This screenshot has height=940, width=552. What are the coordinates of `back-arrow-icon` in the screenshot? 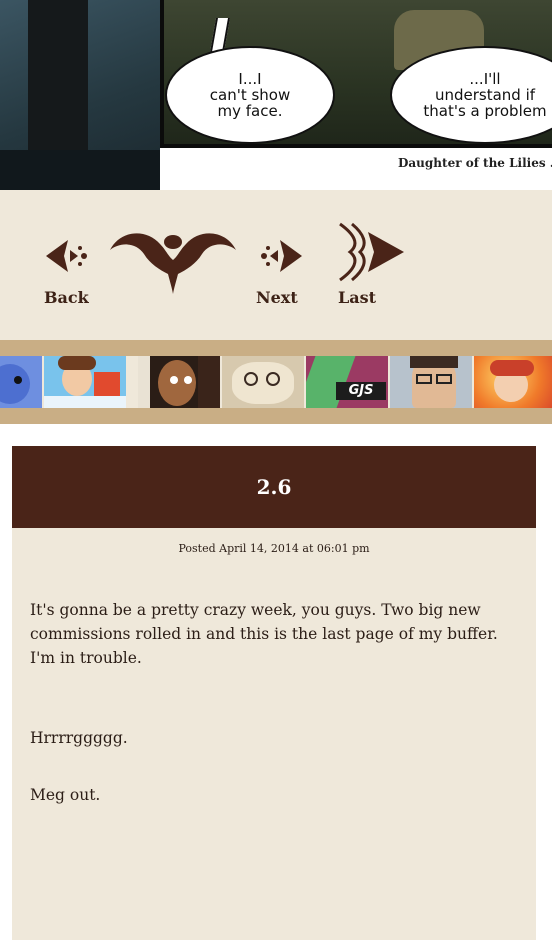 It's located at (66, 256).